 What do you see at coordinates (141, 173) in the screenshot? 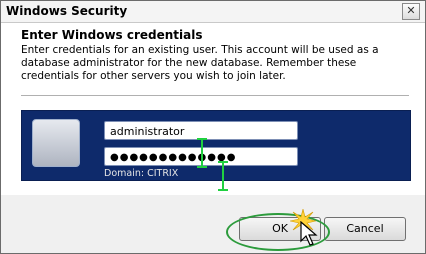
I see `domain-label: Domain: CITRIX` at bounding box center [141, 173].